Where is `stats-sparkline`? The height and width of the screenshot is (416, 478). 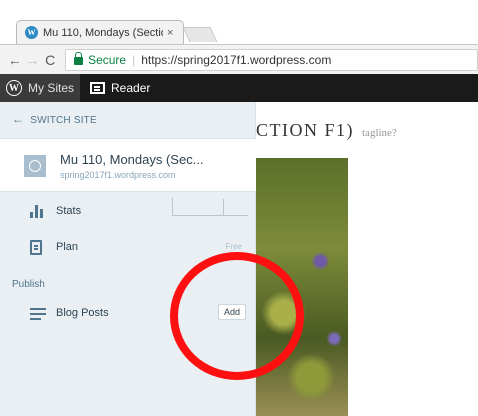 stats-sparkline is located at coordinates (210, 207).